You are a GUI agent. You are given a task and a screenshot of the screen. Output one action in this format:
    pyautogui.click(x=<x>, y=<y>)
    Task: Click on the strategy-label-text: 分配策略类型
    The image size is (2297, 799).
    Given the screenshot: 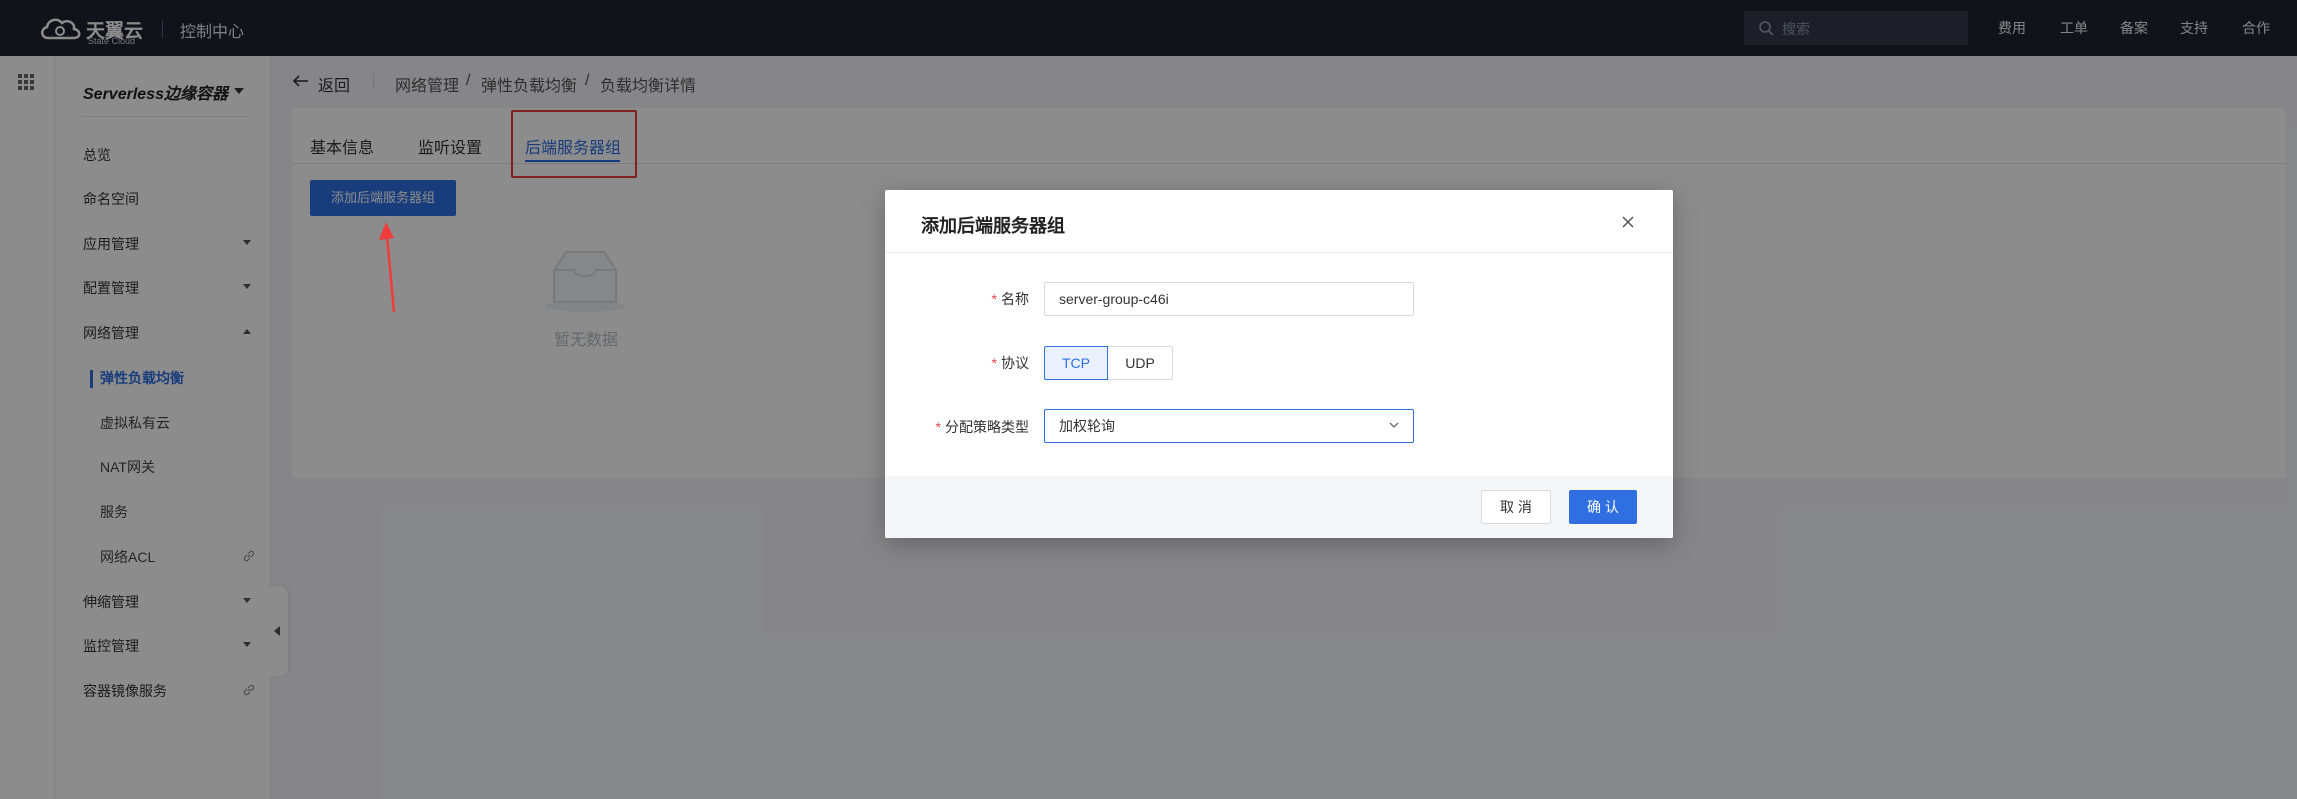 What is the action you would take?
    pyautogui.click(x=987, y=427)
    